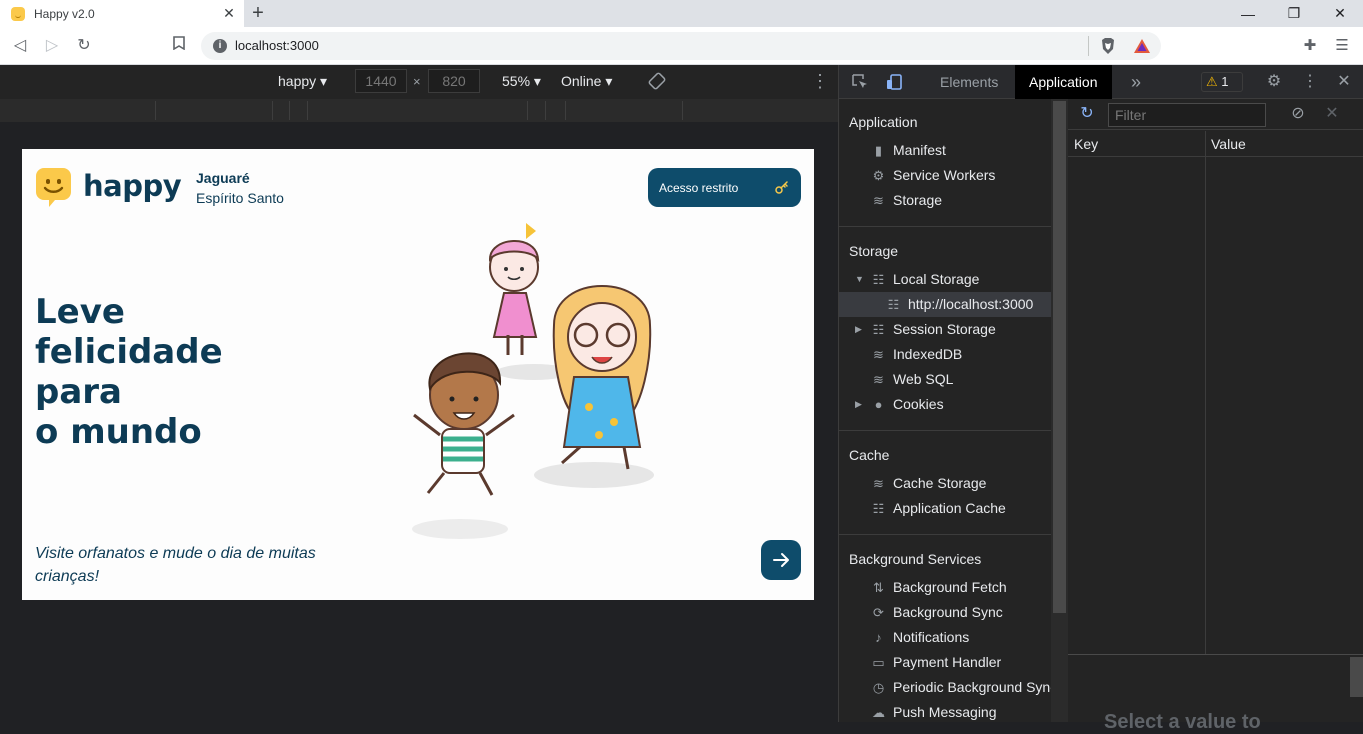  I want to click on site-info-icon: i, so click(220, 46).